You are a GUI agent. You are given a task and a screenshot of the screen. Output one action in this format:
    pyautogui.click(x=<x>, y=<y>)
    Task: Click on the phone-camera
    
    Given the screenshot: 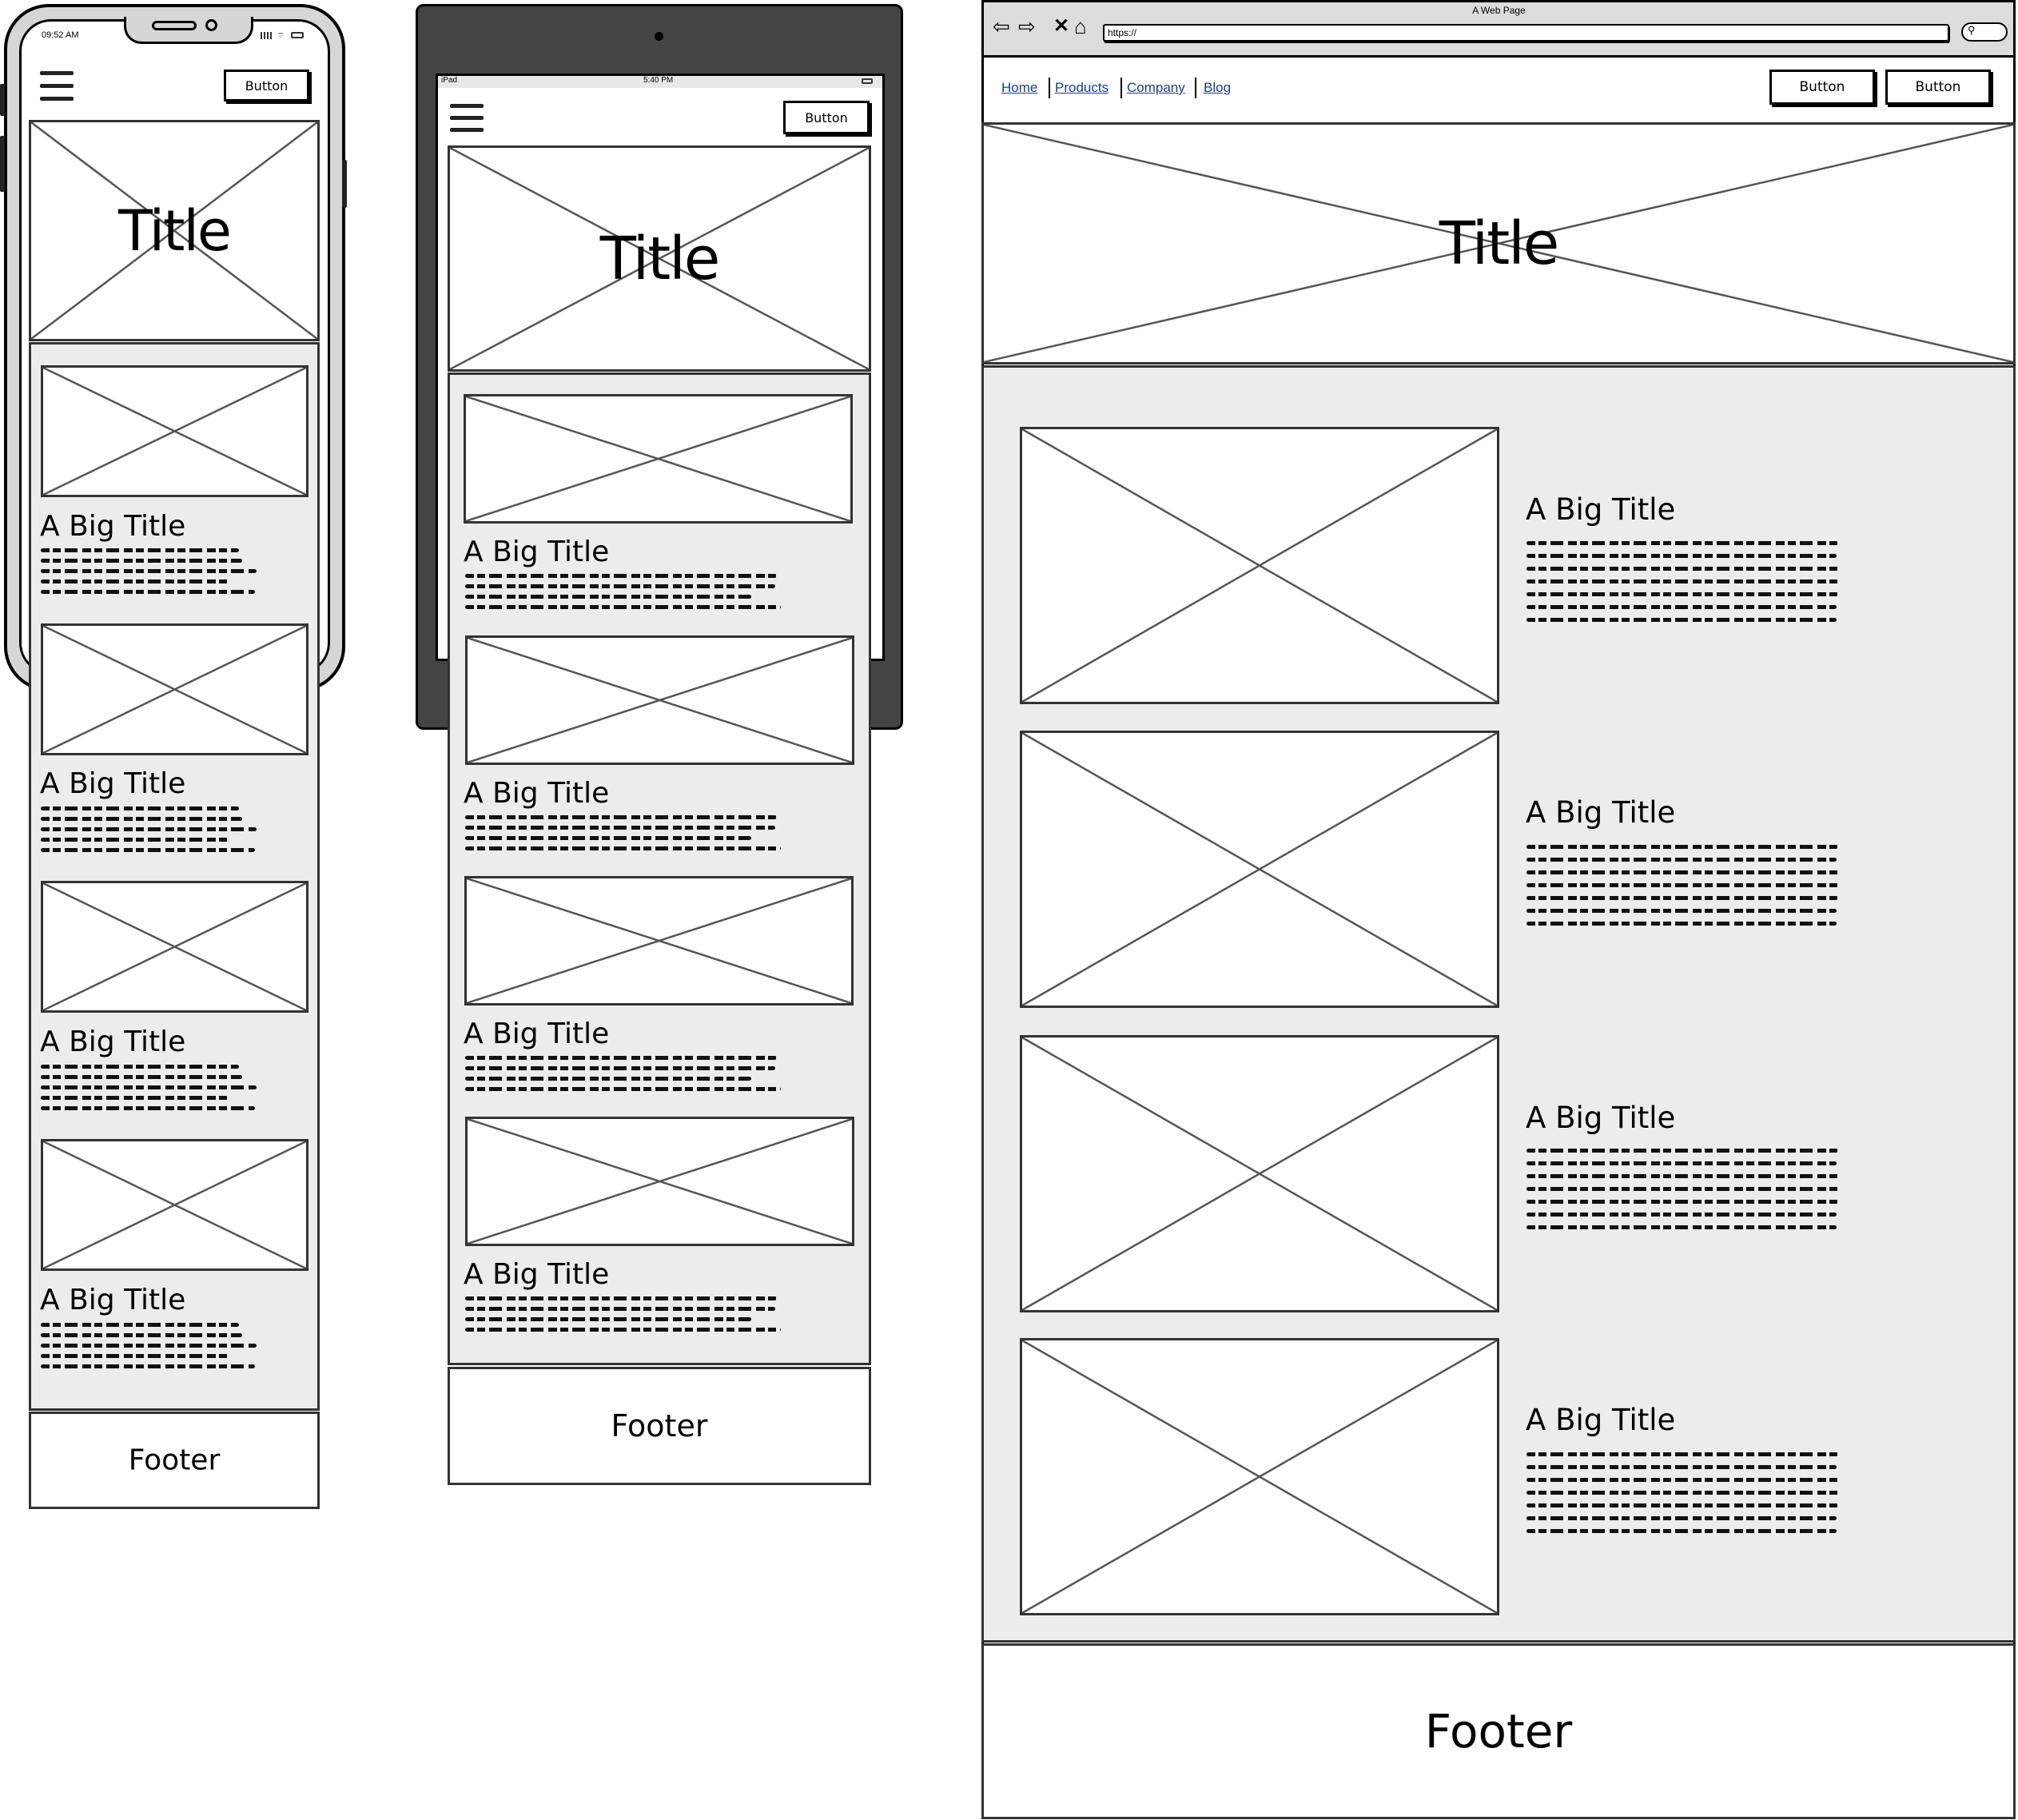 What is the action you would take?
    pyautogui.click(x=211, y=25)
    